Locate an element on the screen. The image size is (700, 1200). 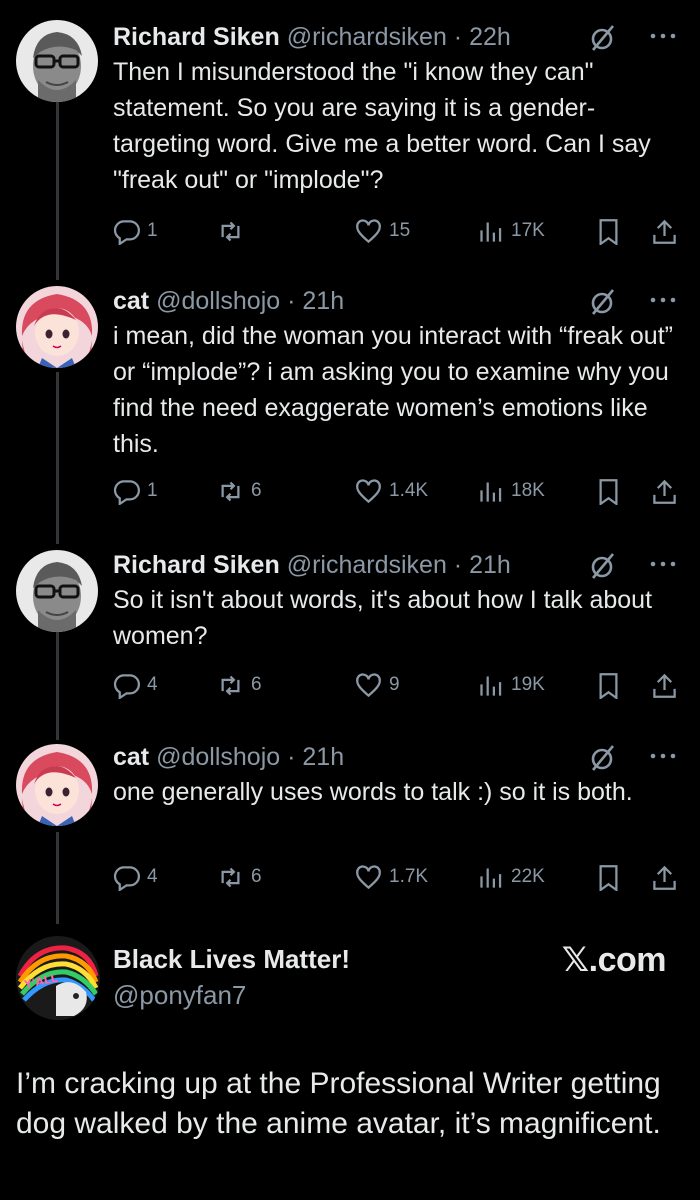
tweet-actions: 1 15 17K is located at coordinates (403, 231).